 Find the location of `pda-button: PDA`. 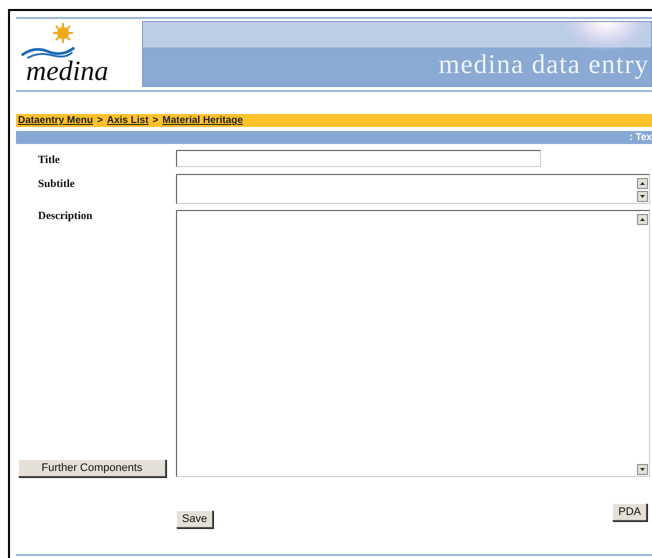

pda-button: PDA is located at coordinates (629, 512).